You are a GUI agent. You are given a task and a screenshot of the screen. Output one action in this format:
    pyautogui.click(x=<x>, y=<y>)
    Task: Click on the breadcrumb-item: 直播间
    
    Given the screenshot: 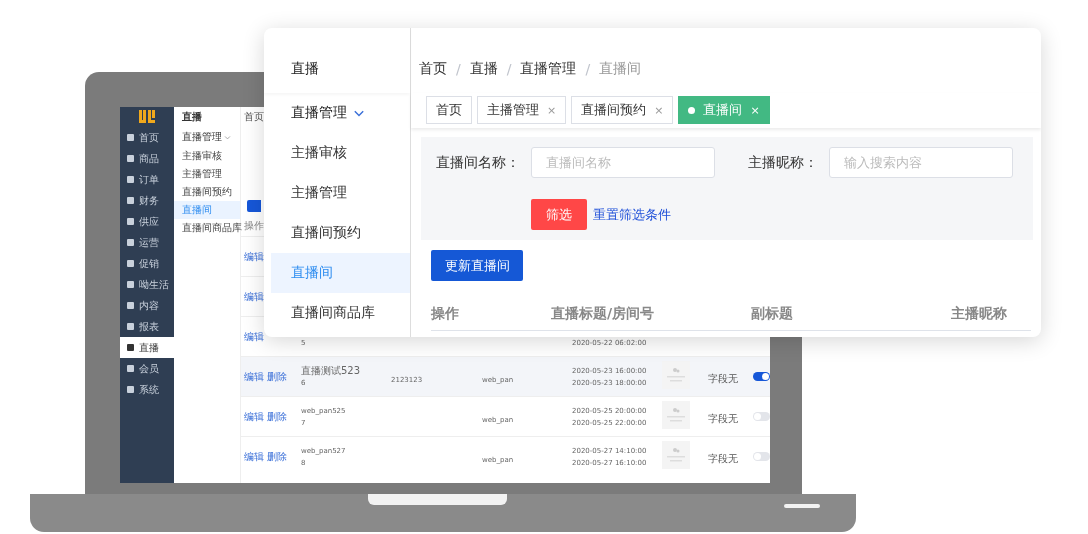 What is the action you would take?
    pyautogui.click(x=620, y=68)
    